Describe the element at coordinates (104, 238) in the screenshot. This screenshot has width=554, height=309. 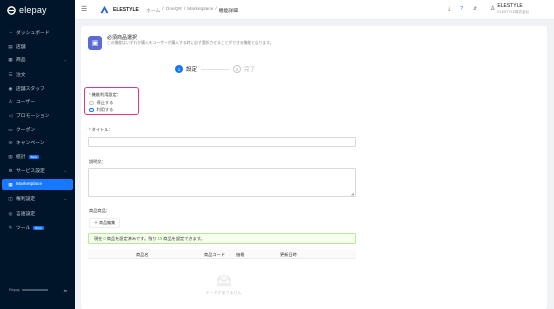
I see `alert-count: 0` at that location.